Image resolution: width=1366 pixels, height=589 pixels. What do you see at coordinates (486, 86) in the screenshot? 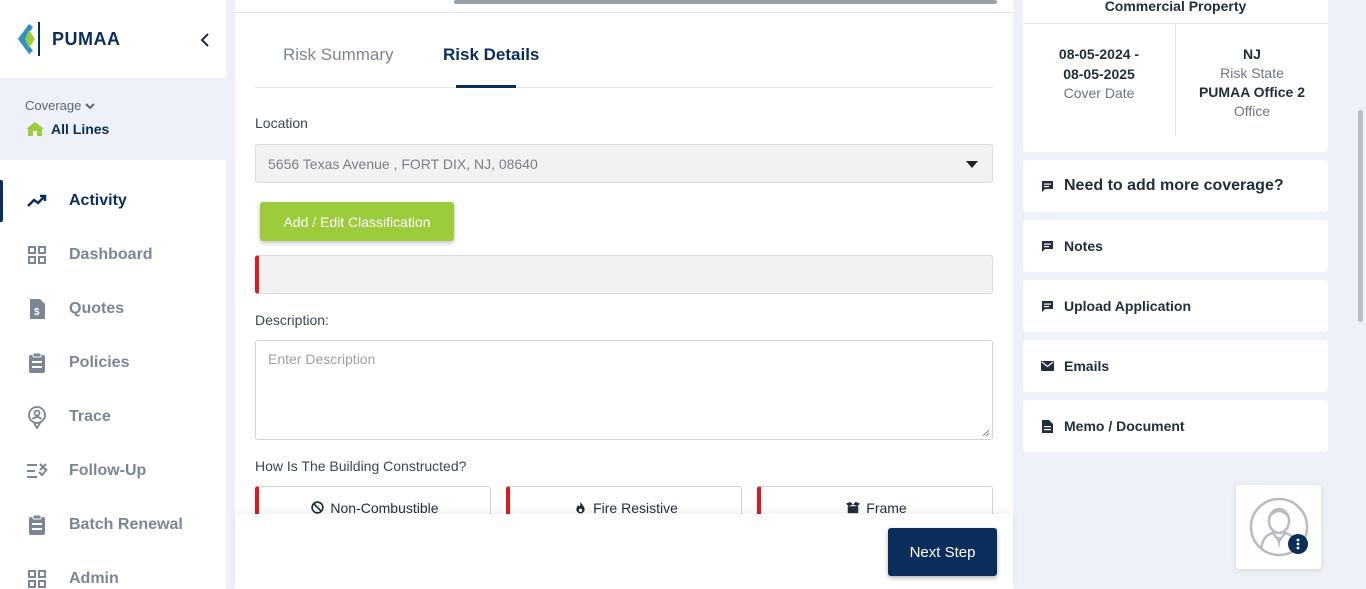
I see `active-tab-indicator` at bounding box center [486, 86].